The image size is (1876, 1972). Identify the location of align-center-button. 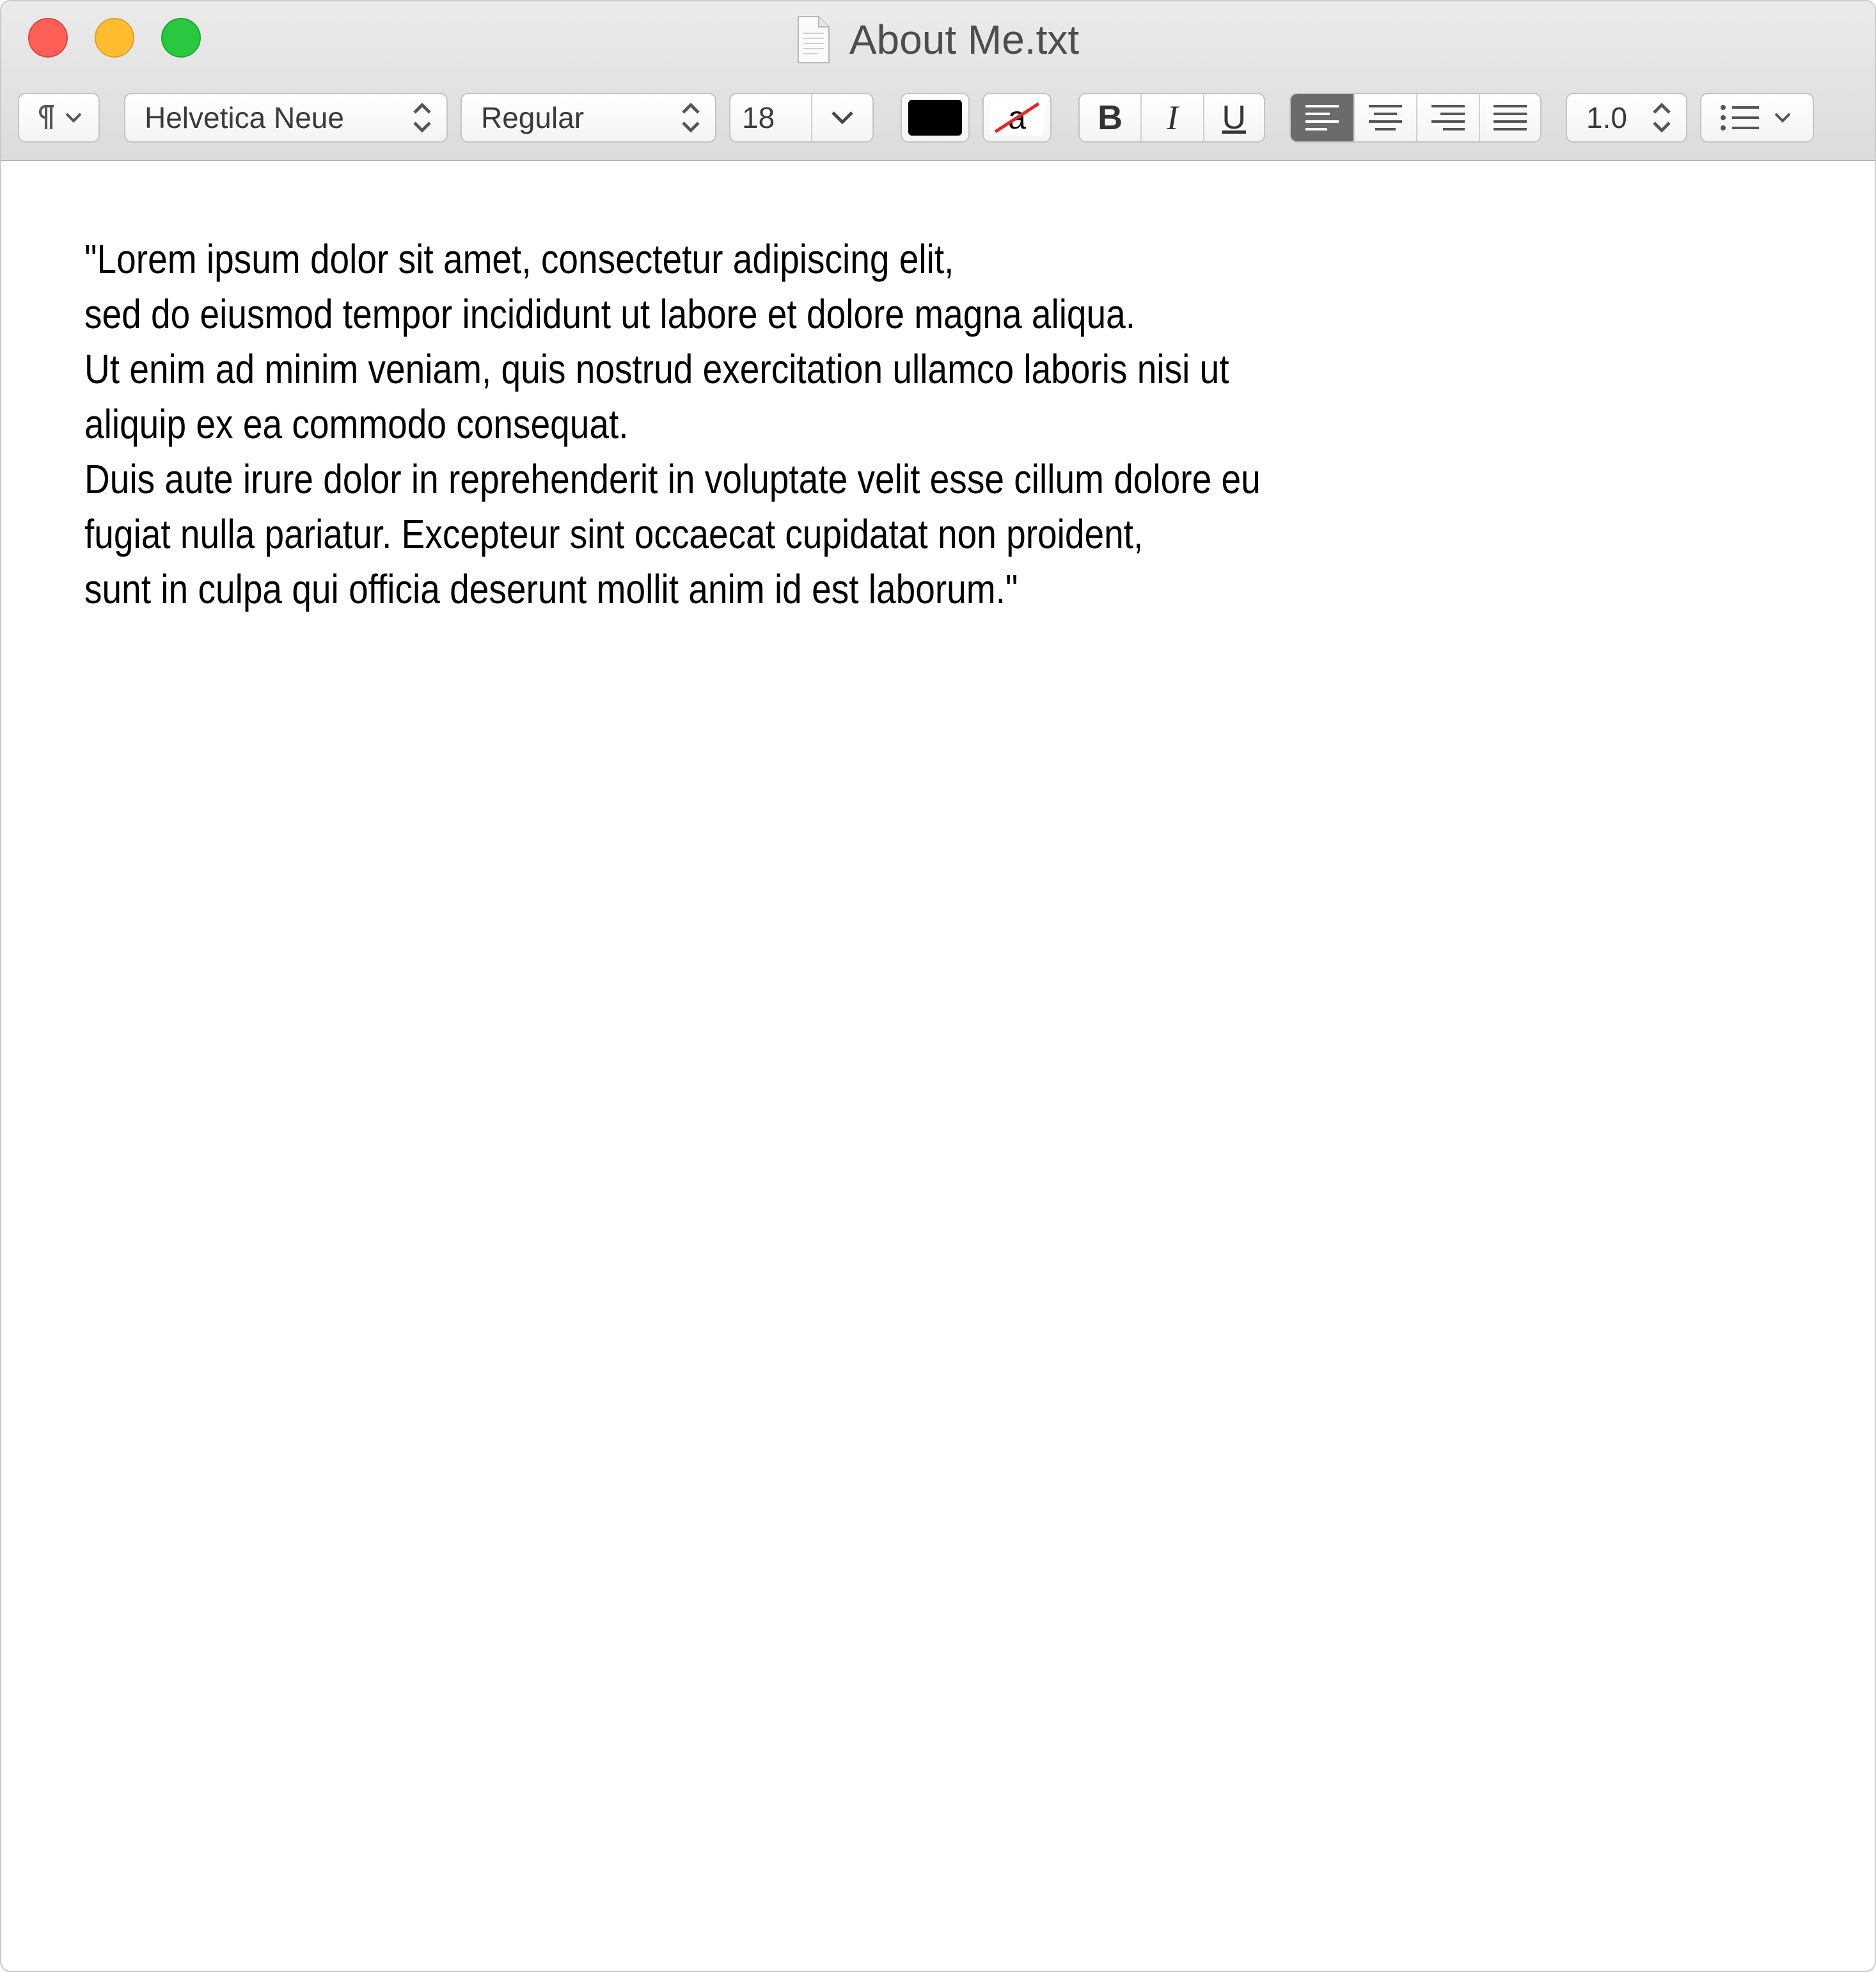
(1384, 118).